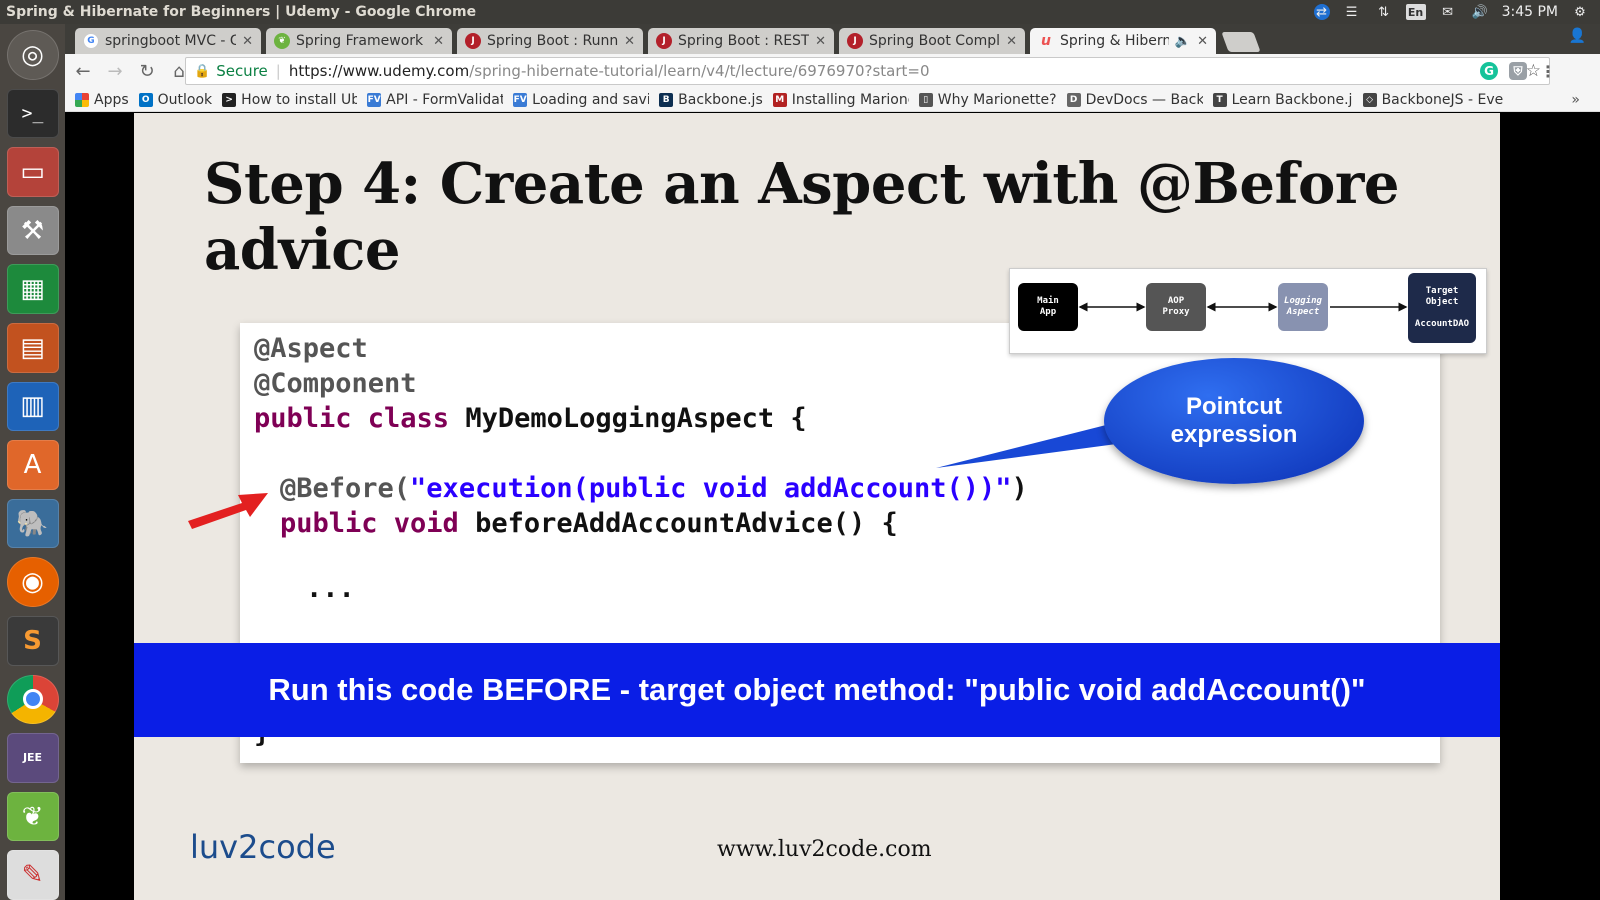 This screenshot has width=1600, height=900. What do you see at coordinates (185, 99) in the screenshot?
I see `bookmark-label: Outlook` at bounding box center [185, 99].